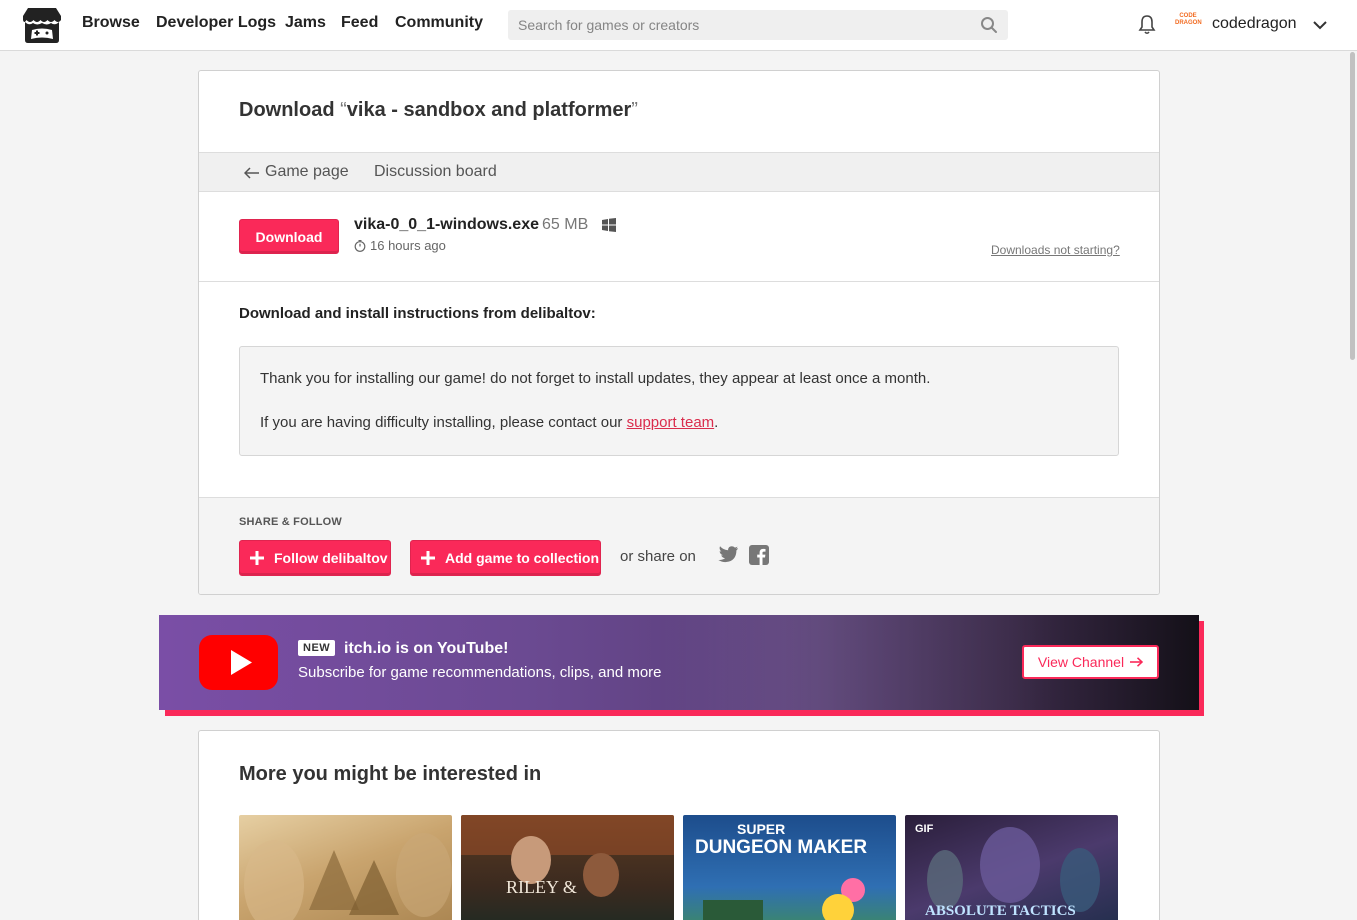  Describe the element at coordinates (634, 110) in the screenshot. I see `close-quote: ”` at that location.